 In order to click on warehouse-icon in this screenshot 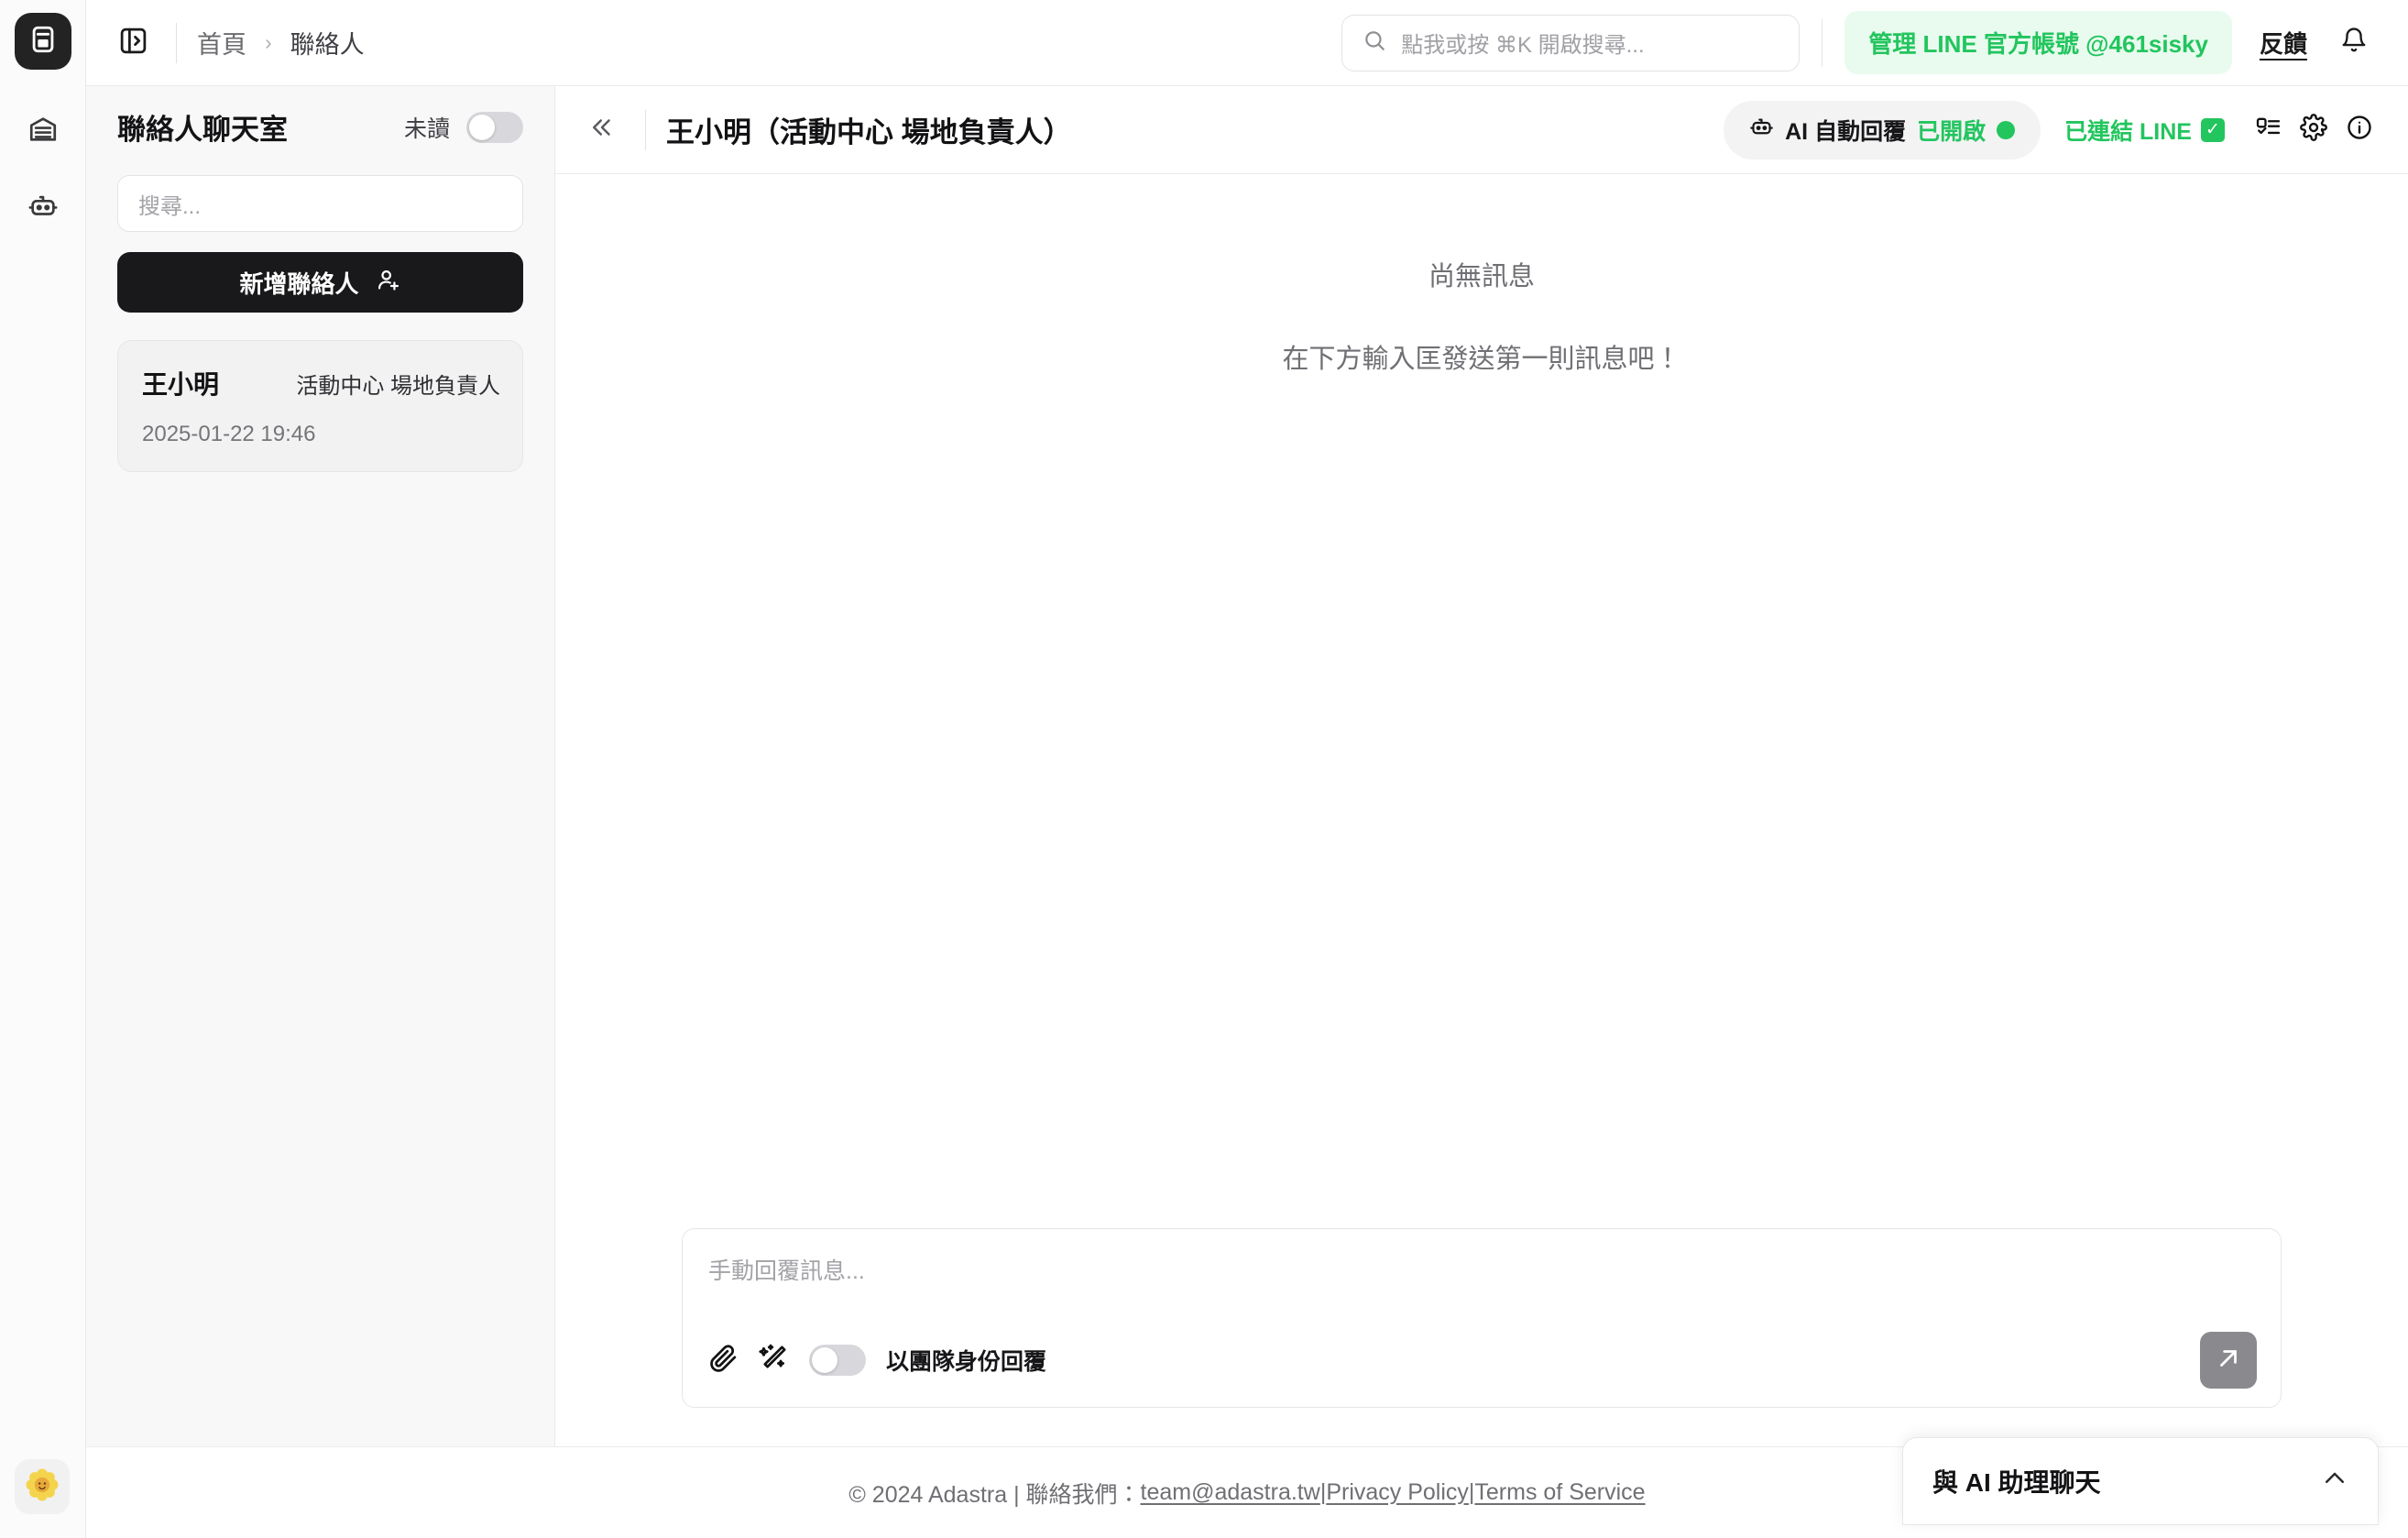, I will do `click(43, 131)`.